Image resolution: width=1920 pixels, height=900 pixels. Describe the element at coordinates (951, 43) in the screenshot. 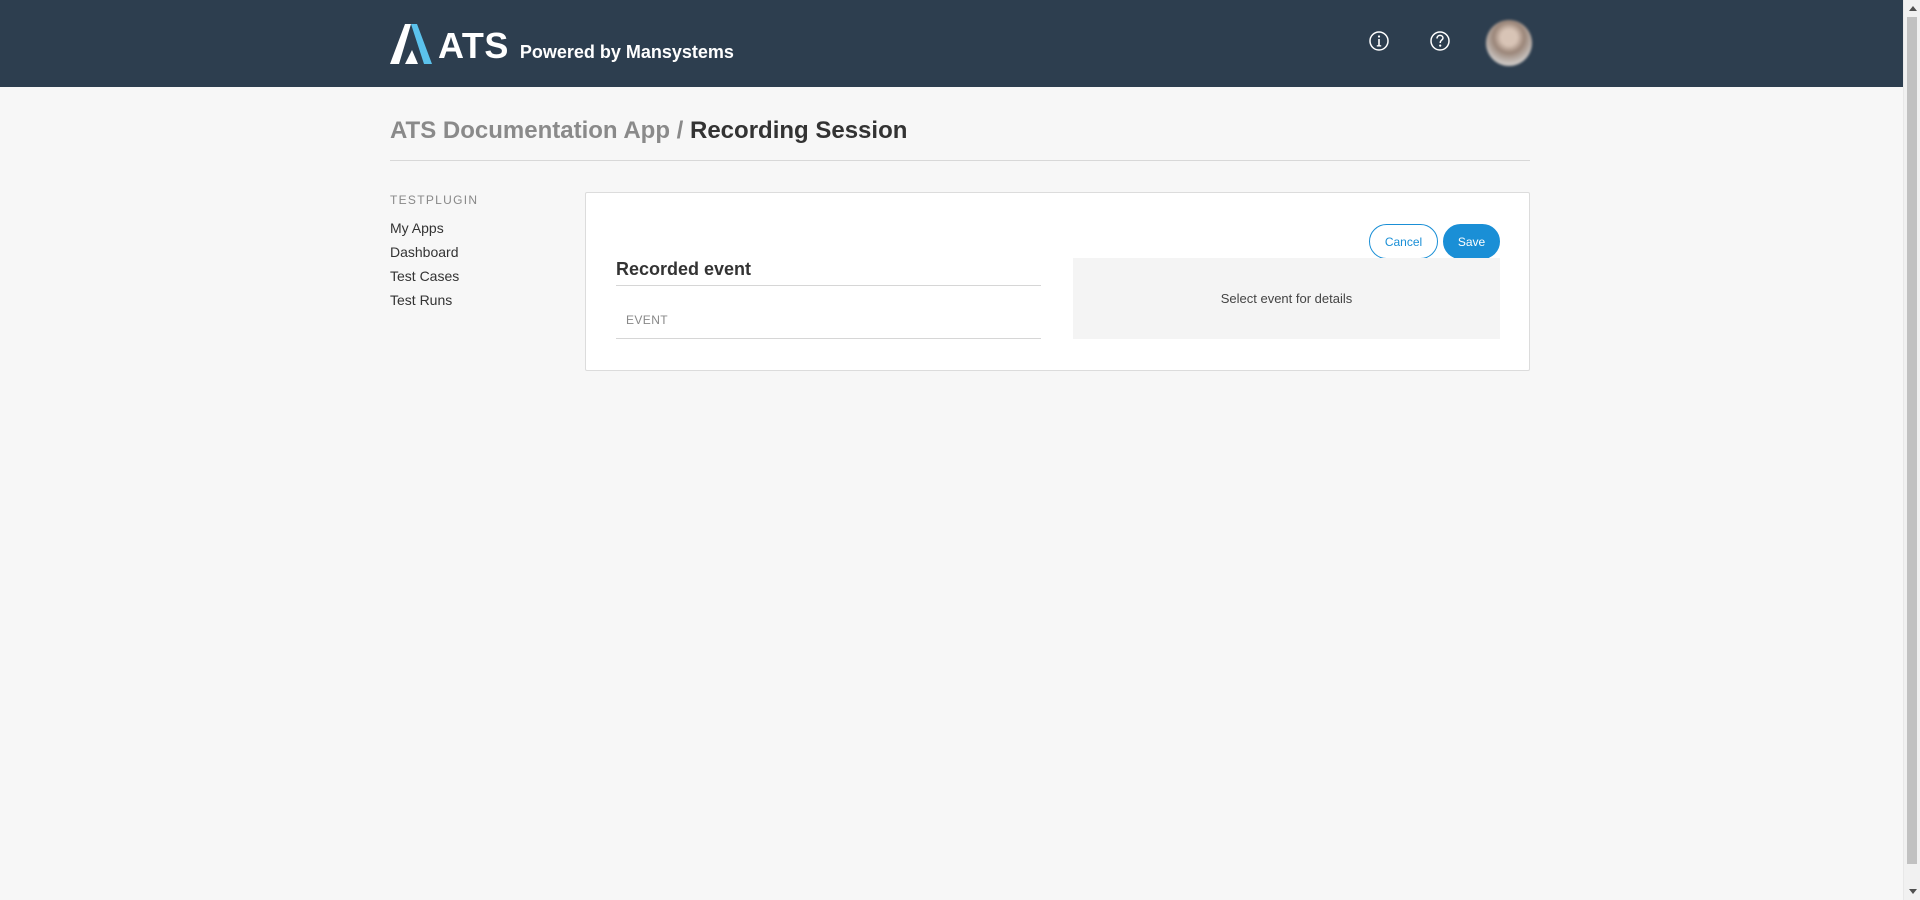

I see `top-bar: ATS Powered by Mansystems` at that location.